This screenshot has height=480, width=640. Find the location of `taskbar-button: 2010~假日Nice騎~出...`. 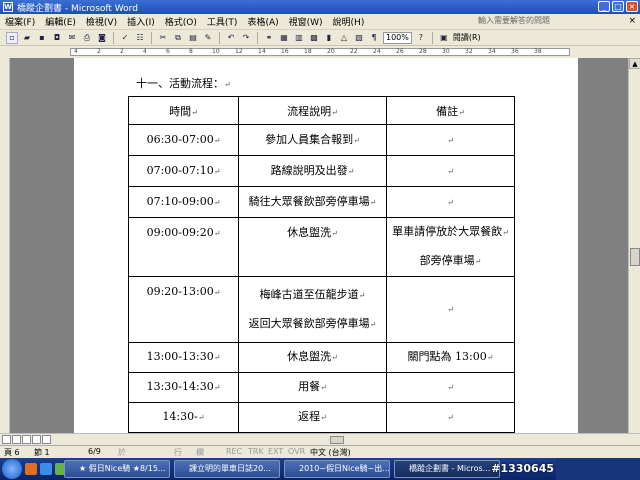

taskbar-button: 2010~假日Nice騎~出... is located at coordinates (337, 469).